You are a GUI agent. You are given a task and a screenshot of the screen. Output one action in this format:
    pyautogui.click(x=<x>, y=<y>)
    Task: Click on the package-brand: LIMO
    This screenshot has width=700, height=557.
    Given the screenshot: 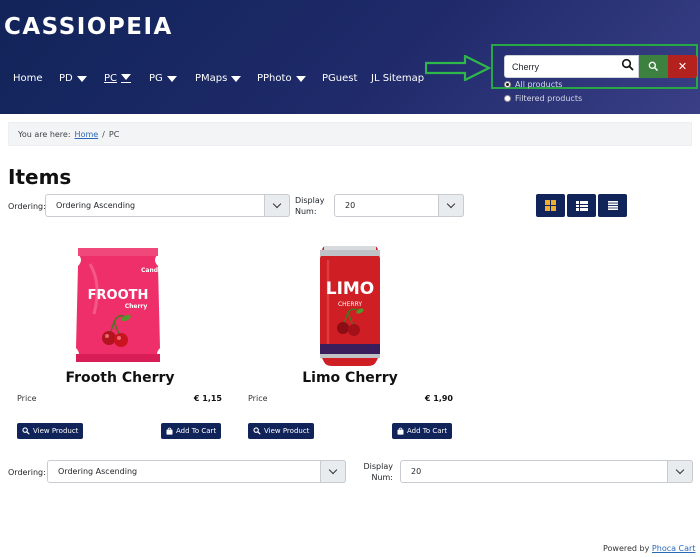 What is the action you would take?
    pyautogui.click(x=350, y=289)
    